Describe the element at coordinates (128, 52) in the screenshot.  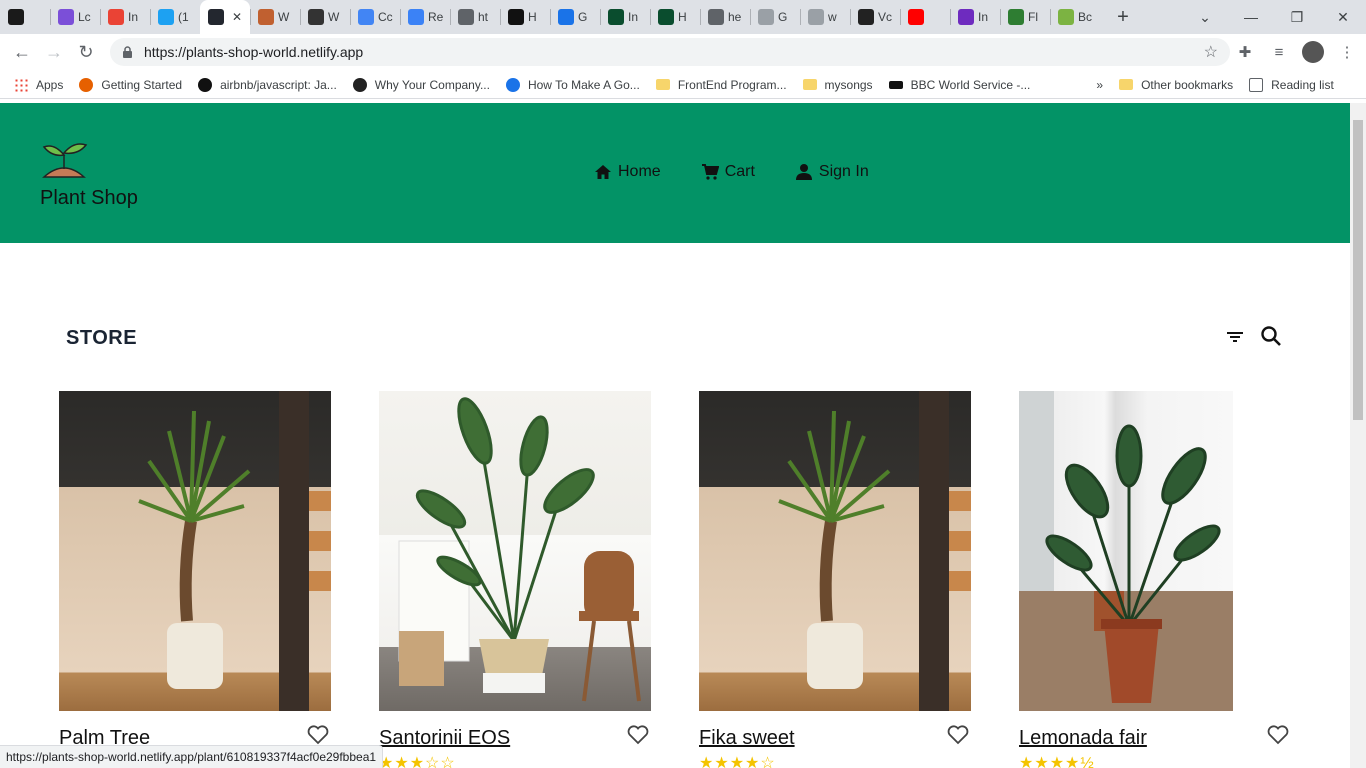
I see `lock-icon` at that location.